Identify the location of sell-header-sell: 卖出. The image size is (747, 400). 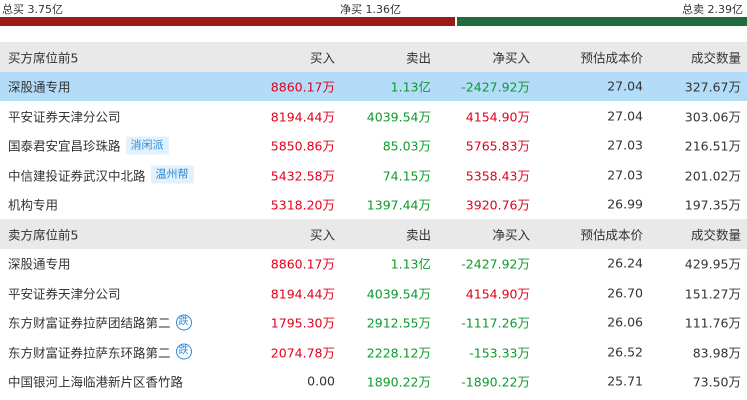
(418, 233).